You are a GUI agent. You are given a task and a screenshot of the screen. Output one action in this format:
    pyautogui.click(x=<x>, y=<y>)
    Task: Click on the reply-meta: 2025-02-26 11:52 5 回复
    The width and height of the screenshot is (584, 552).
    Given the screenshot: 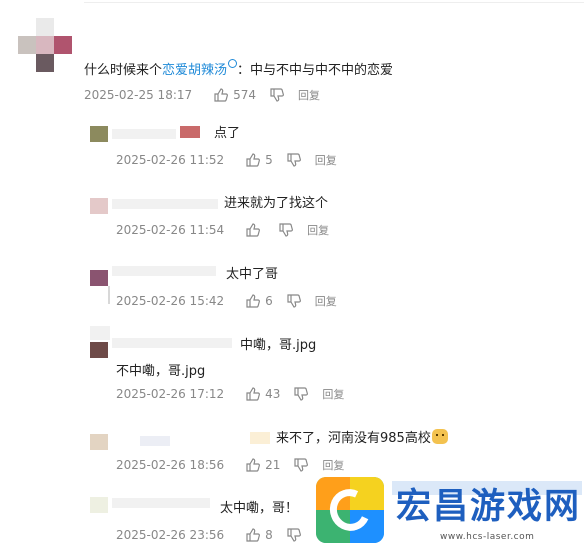 What is the action you would take?
    pyautogui.click(x=226, y=160)
    